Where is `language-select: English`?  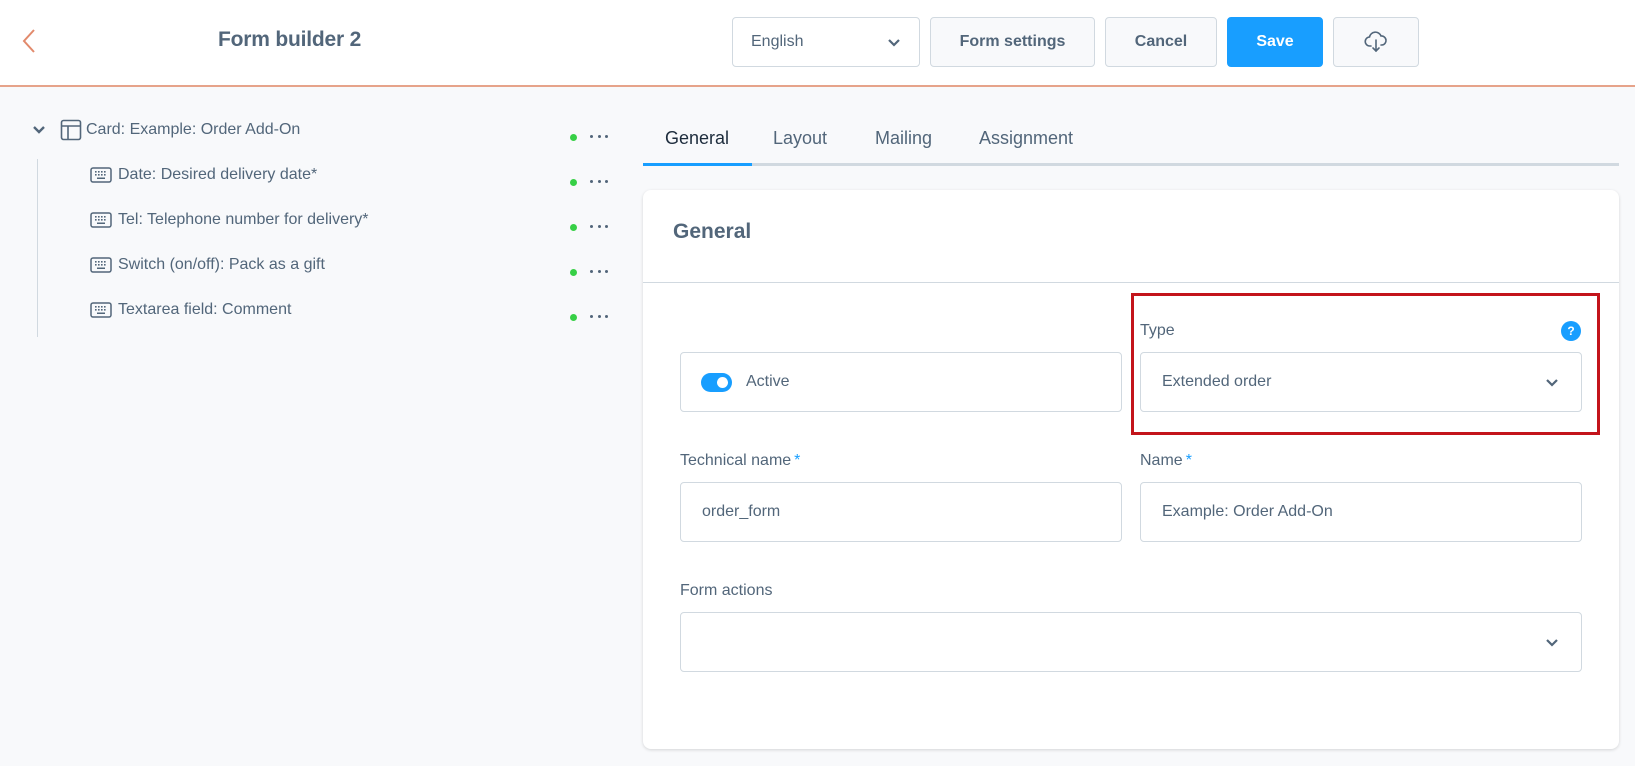
language-select: English is located at coordinates (826, 42).